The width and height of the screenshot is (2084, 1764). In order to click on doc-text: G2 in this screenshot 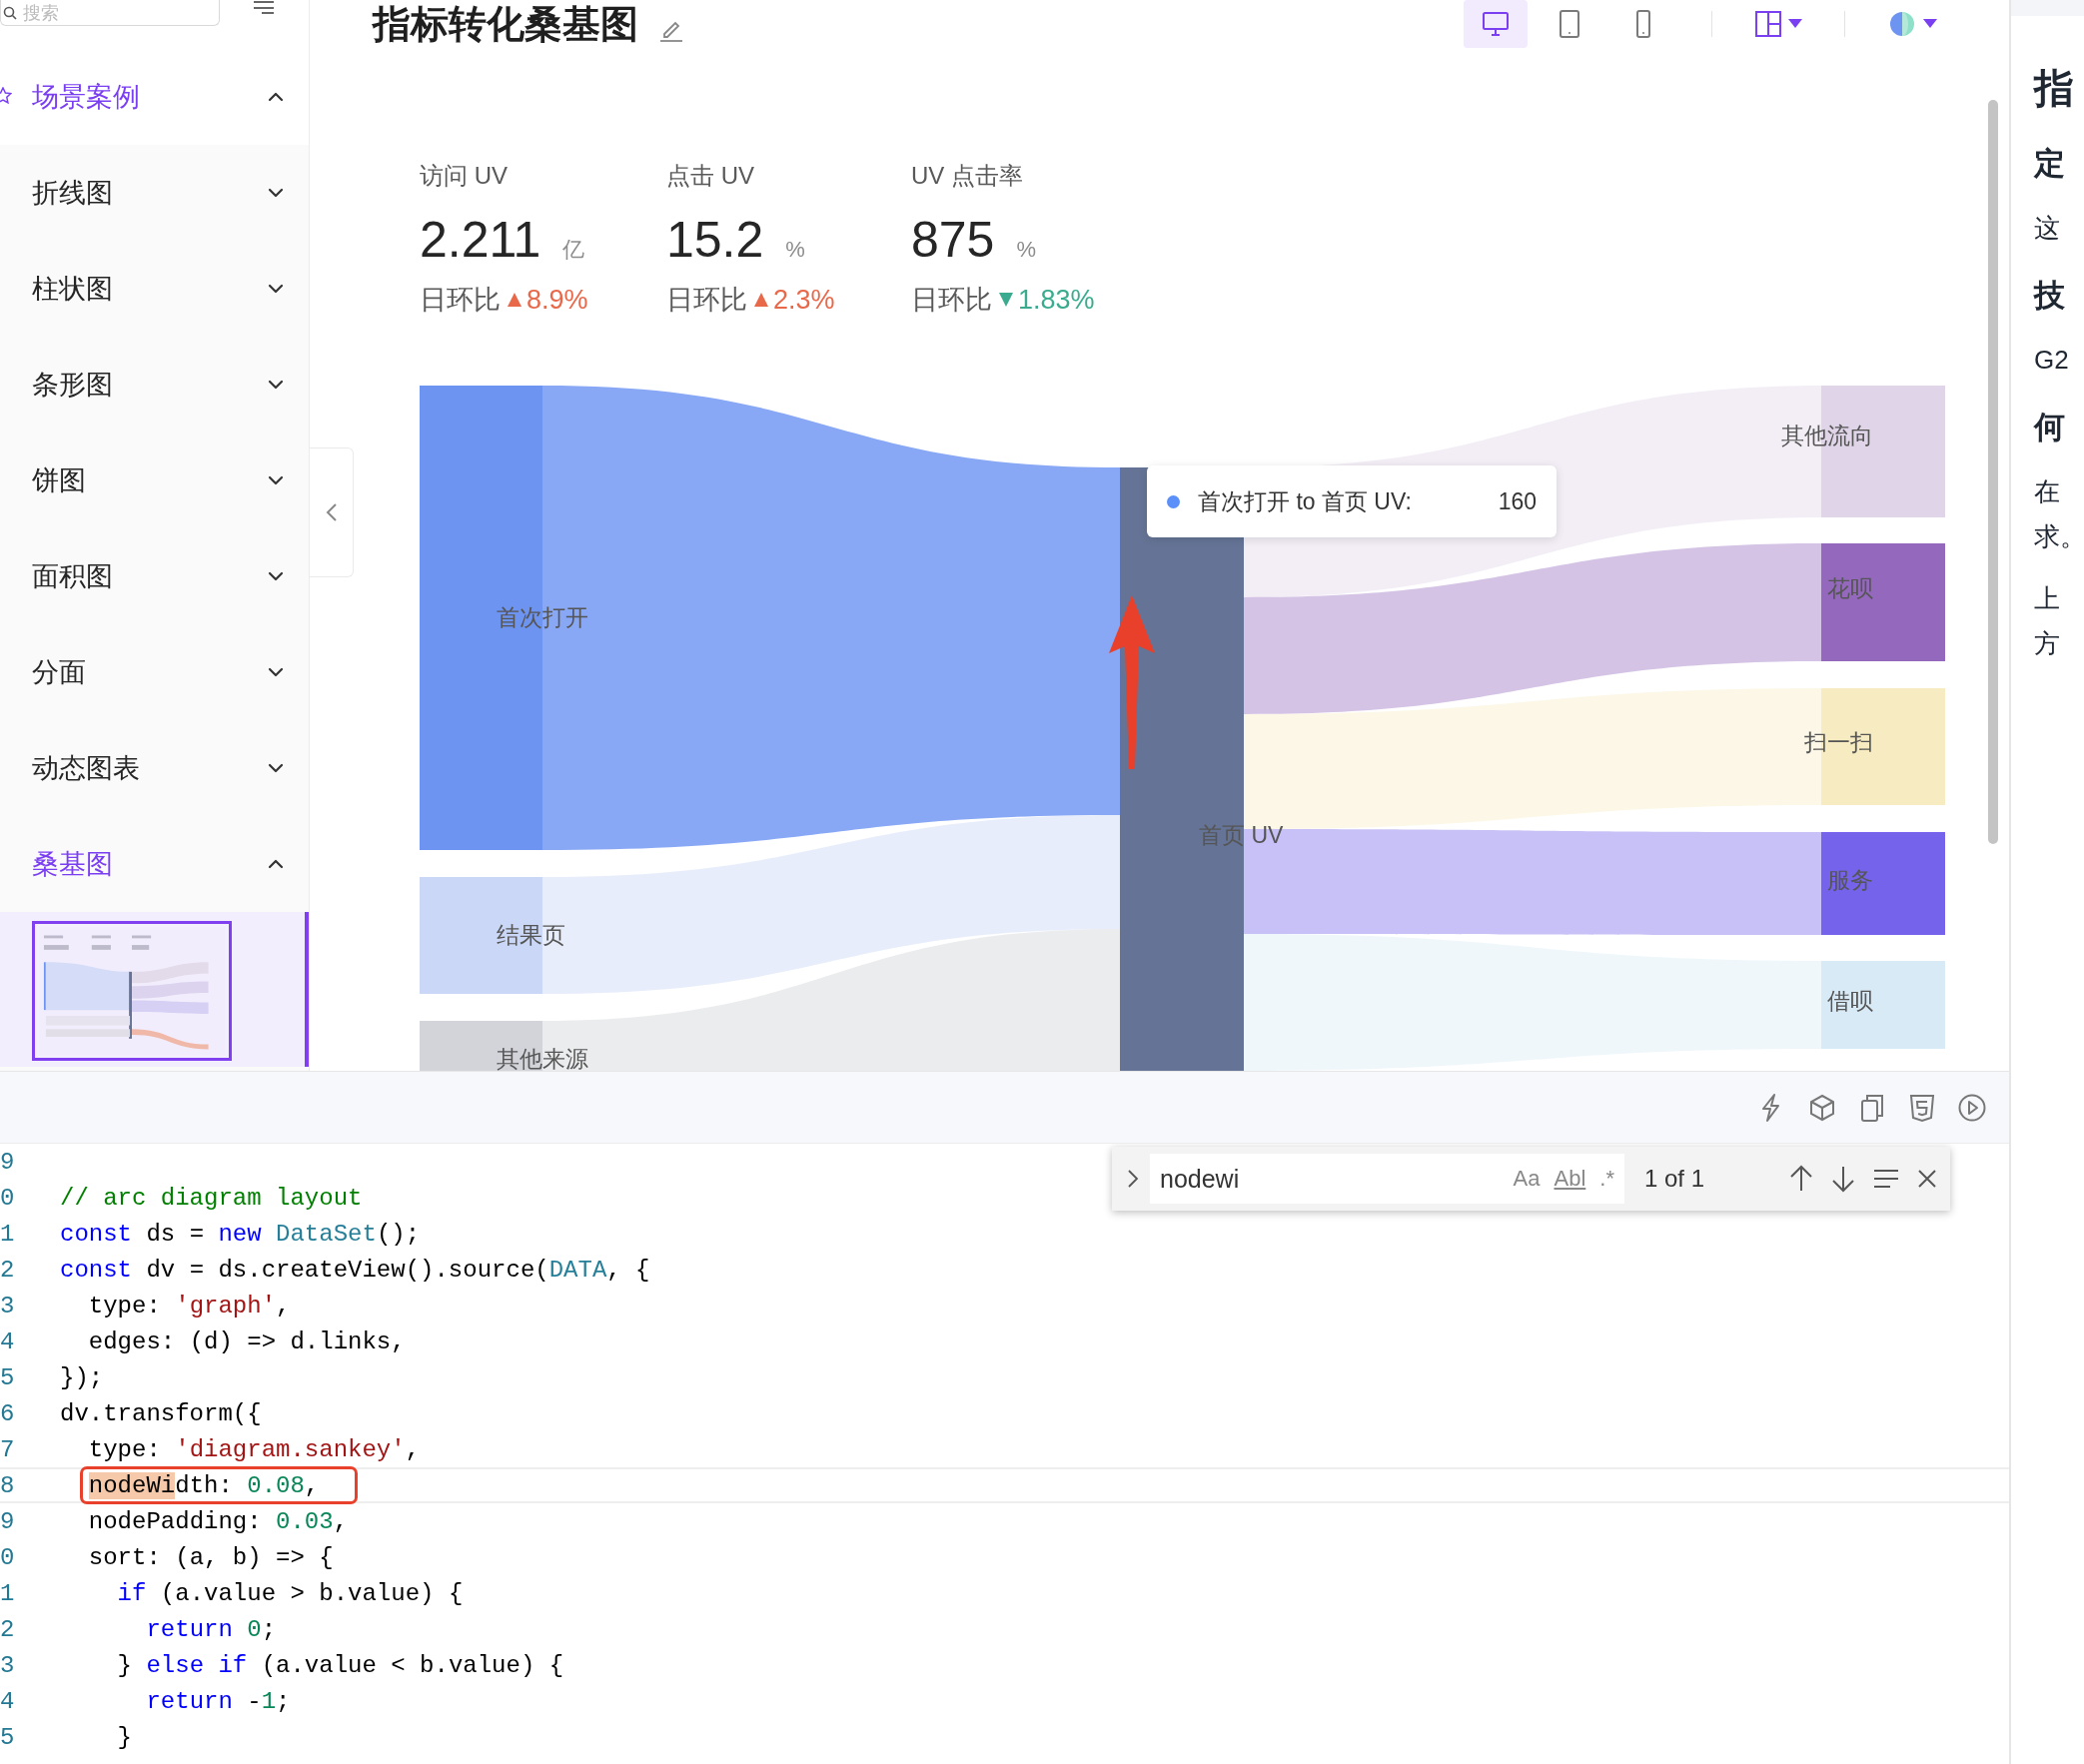, I will do `click(2052, 360)`.